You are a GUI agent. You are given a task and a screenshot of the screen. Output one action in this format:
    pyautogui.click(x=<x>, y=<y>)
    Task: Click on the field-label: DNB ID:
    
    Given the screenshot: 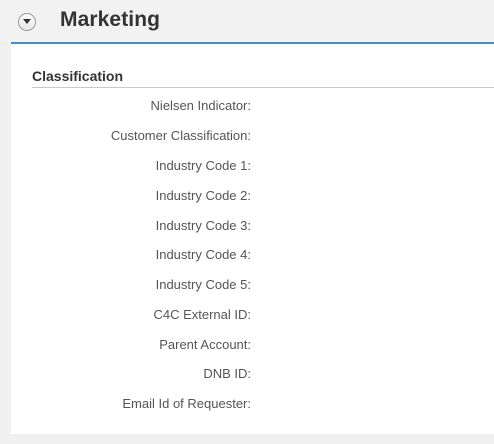 What is the action you would take?
    pyautogui.click(x=227, y=373)
    